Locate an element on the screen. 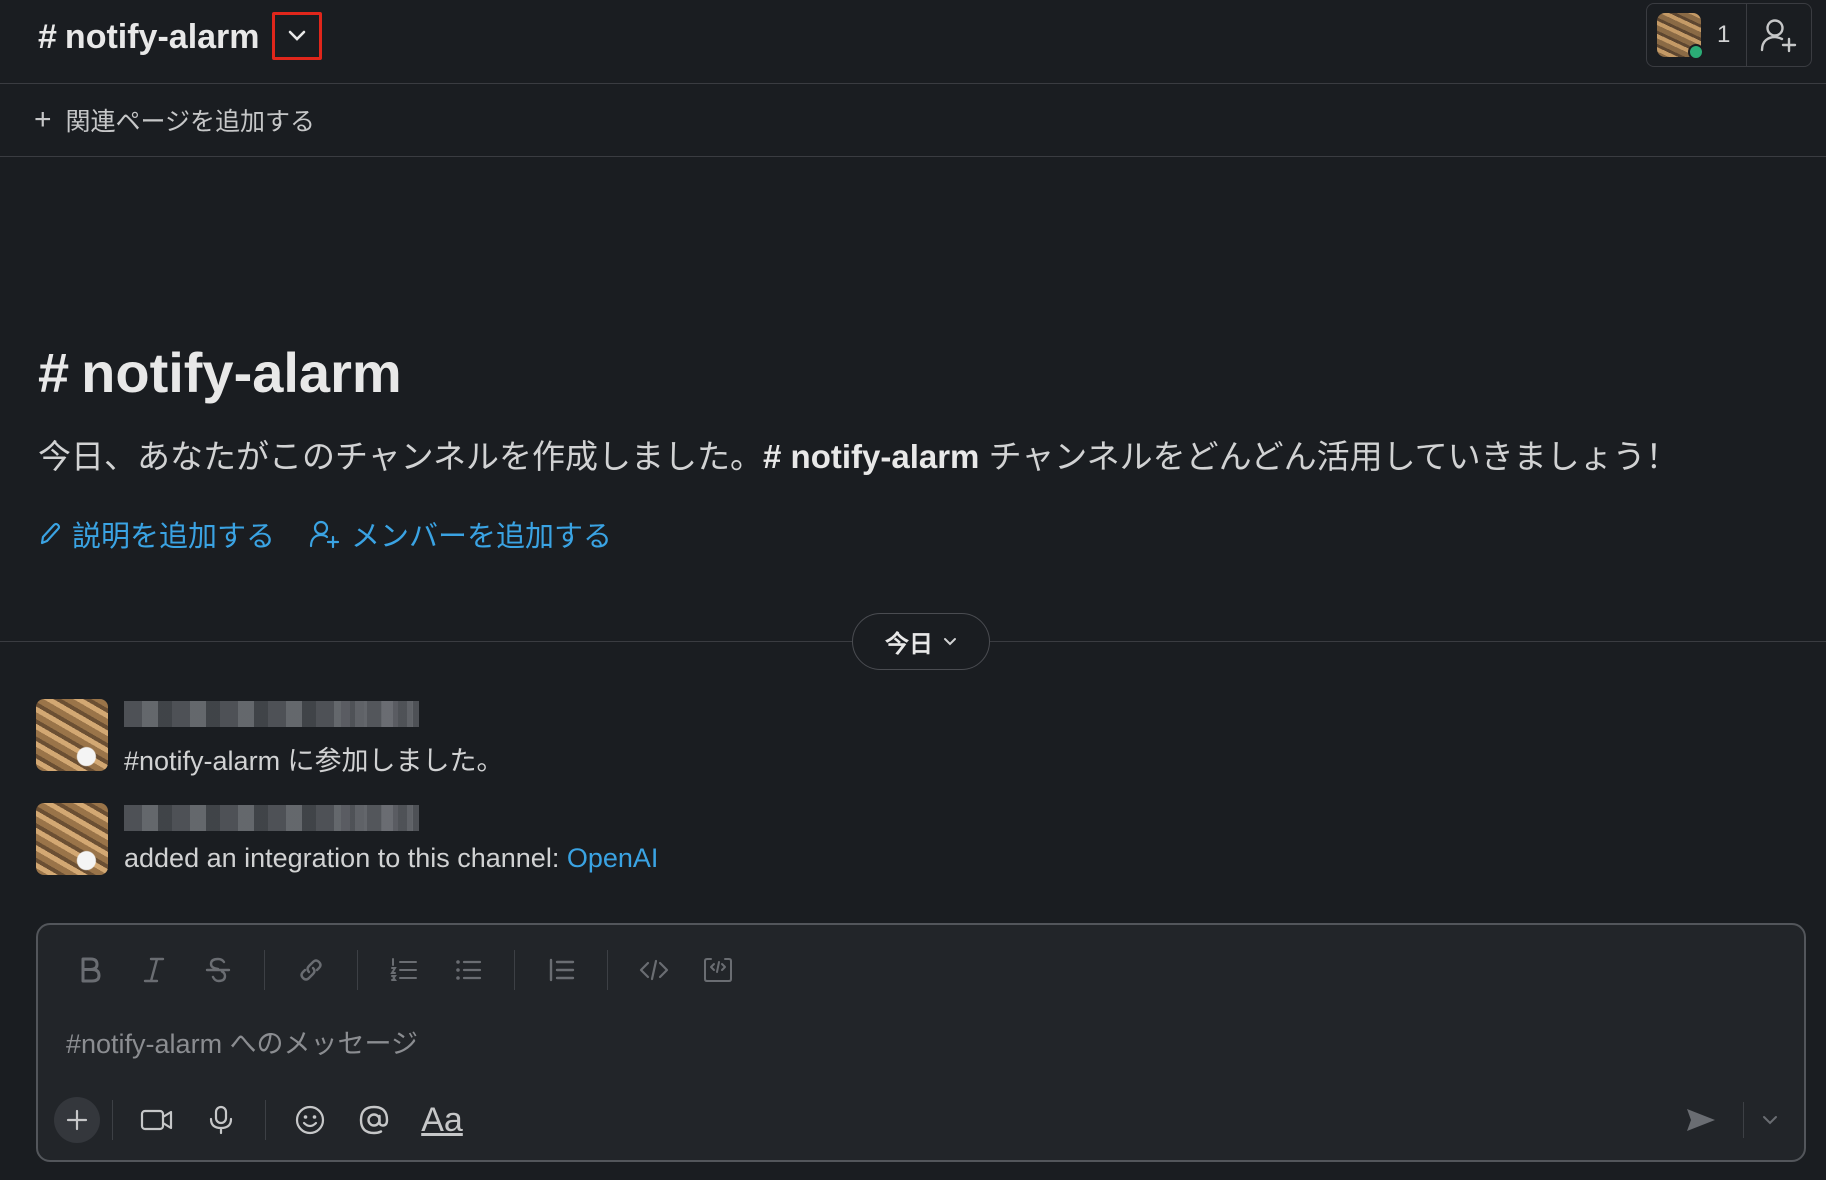  audio-clip-button is located at coordinates (221, 1120).